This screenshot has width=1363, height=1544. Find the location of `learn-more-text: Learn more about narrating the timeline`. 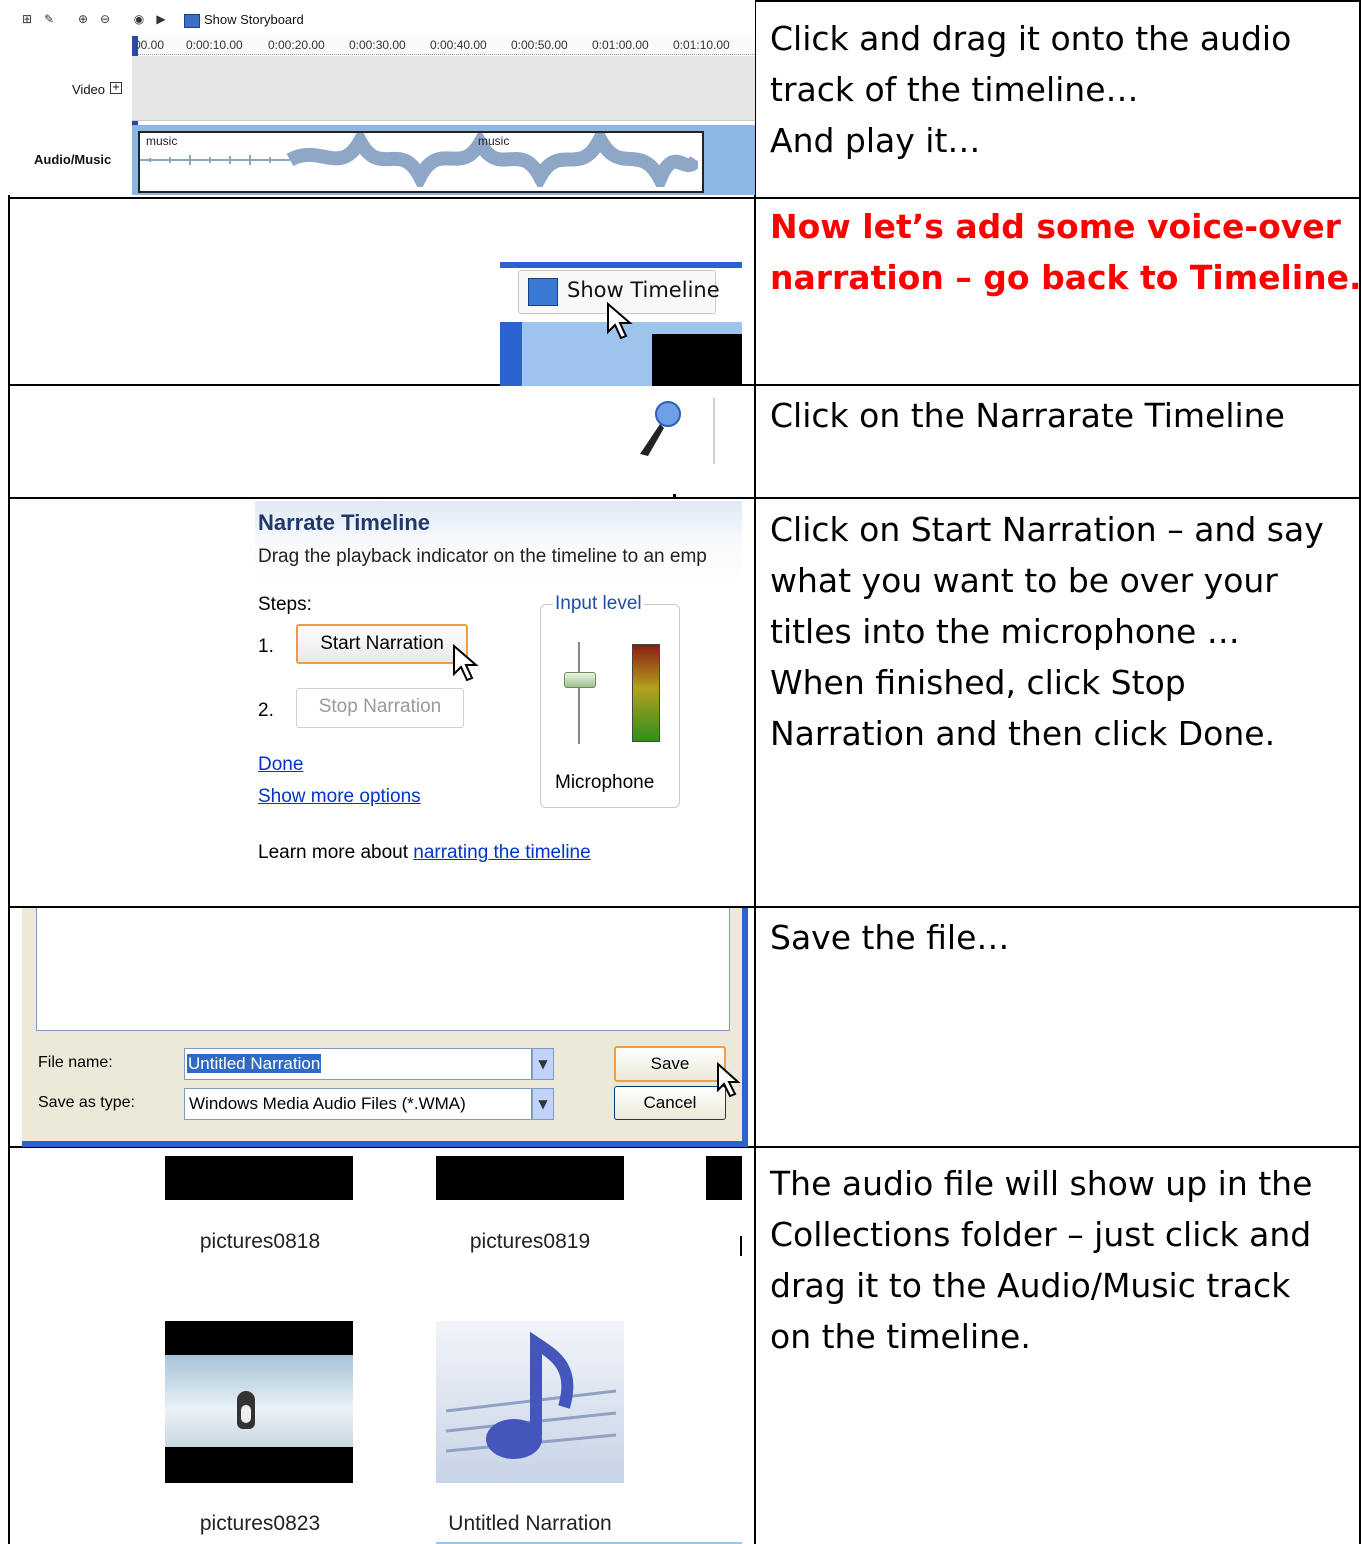

learn-more-text: Learn more about narrating the timeline is located at coordinates (424, 853).